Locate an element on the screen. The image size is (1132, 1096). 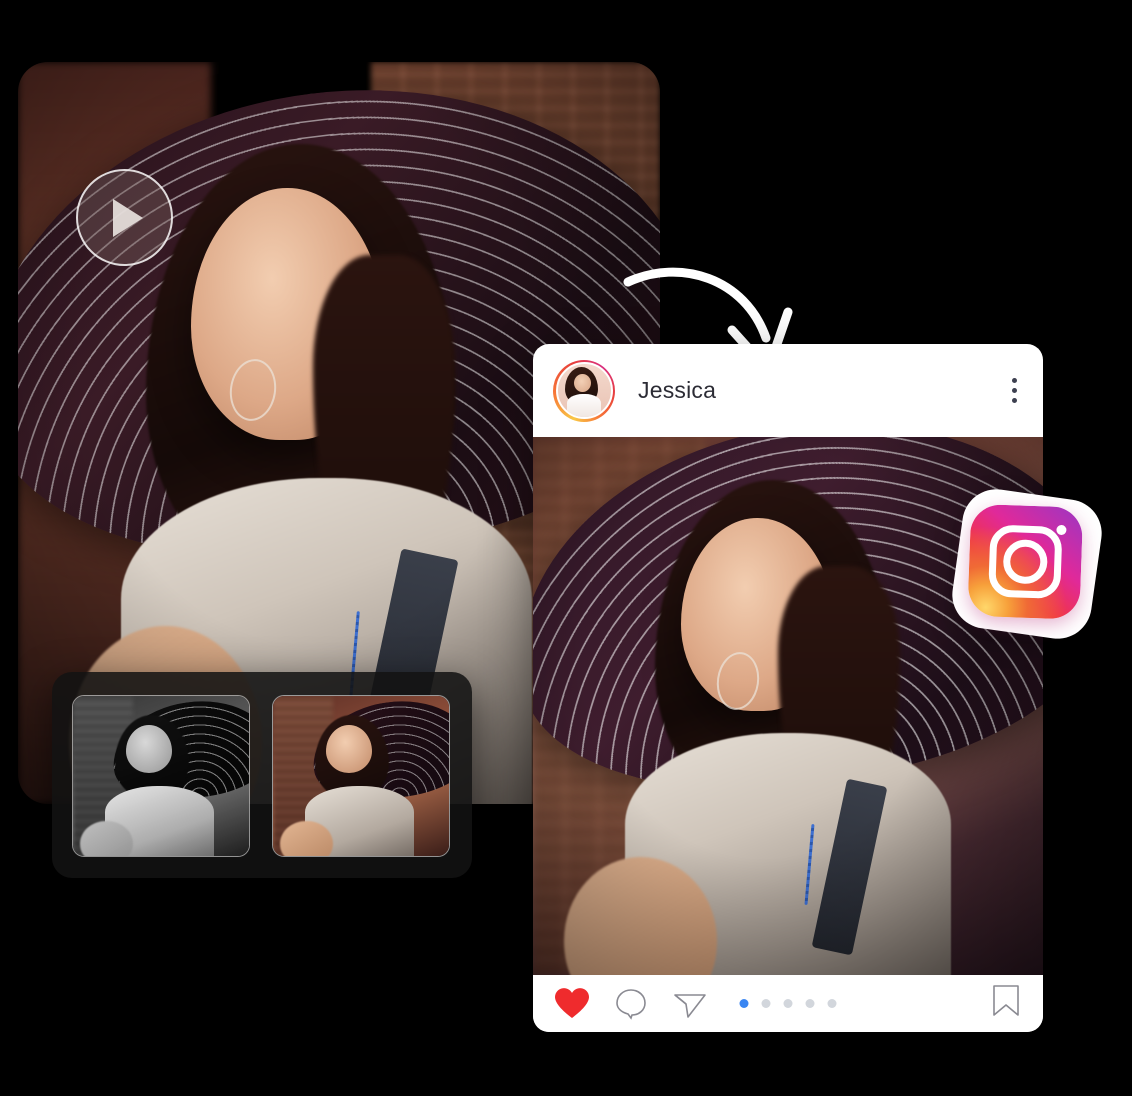
carousel-indicator is located at coordinates (788, 1003).